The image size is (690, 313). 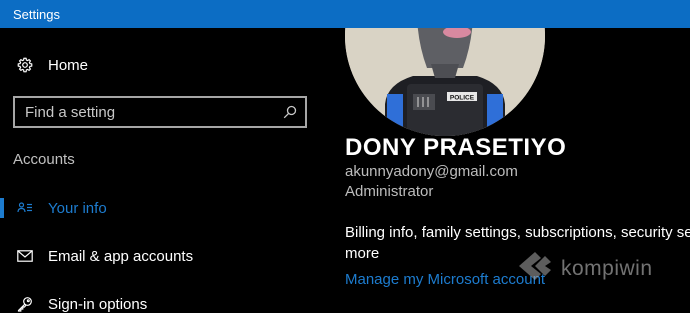 I want to click on watermark: kompiwin, so click(x=584, y=268).